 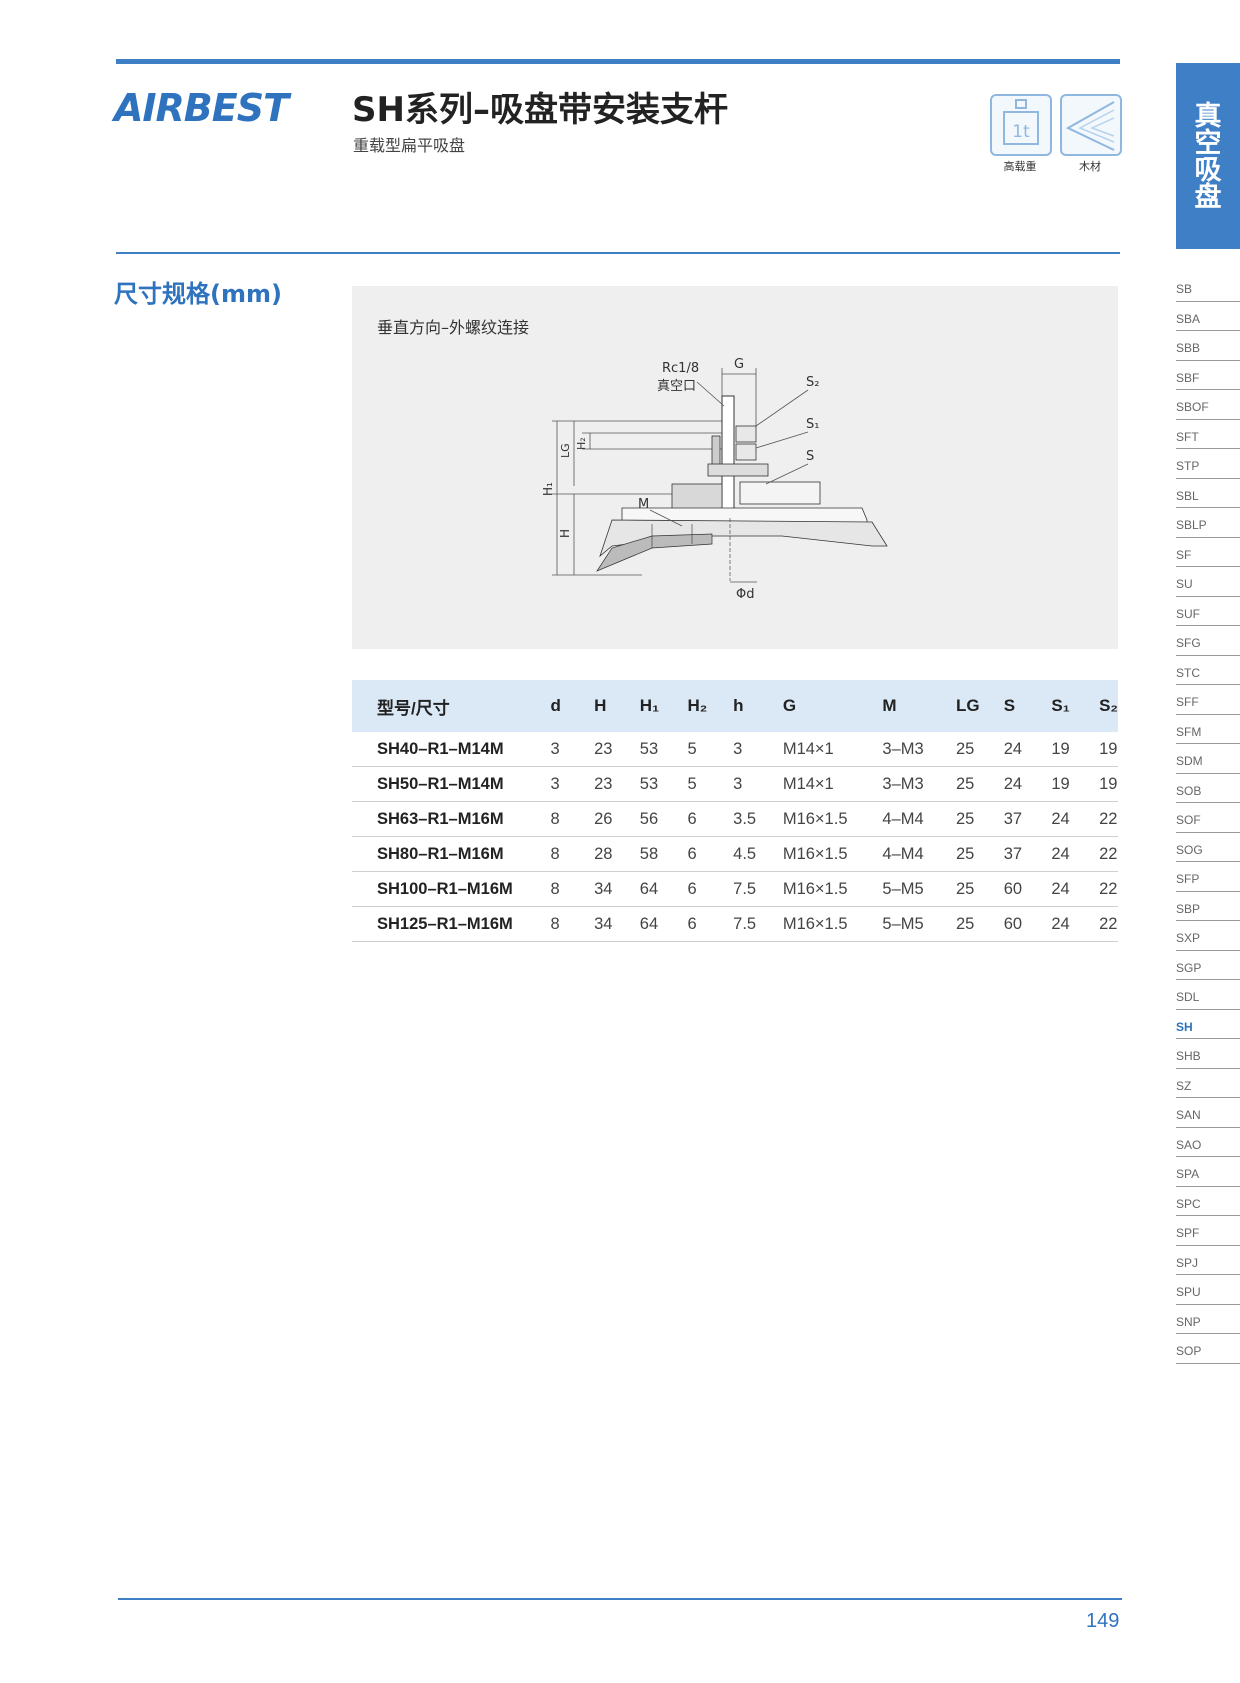 I want to click on table-cell: 58, so click(x=659, y=854).